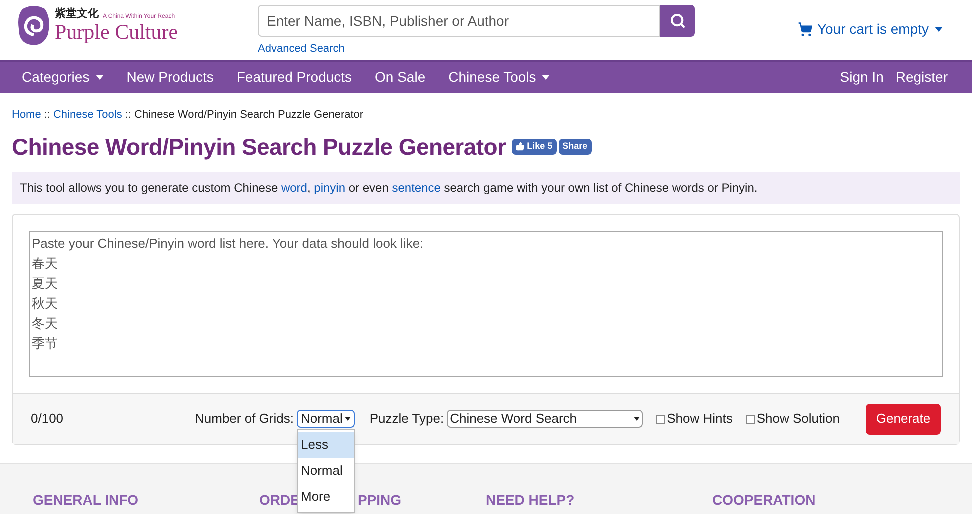 The width and height of the screenshot is (972, 514). What do you see at coordinates (34, 26) in the screenshot?
I see `logo-swirl-icon` at bounding box center [34, 26].